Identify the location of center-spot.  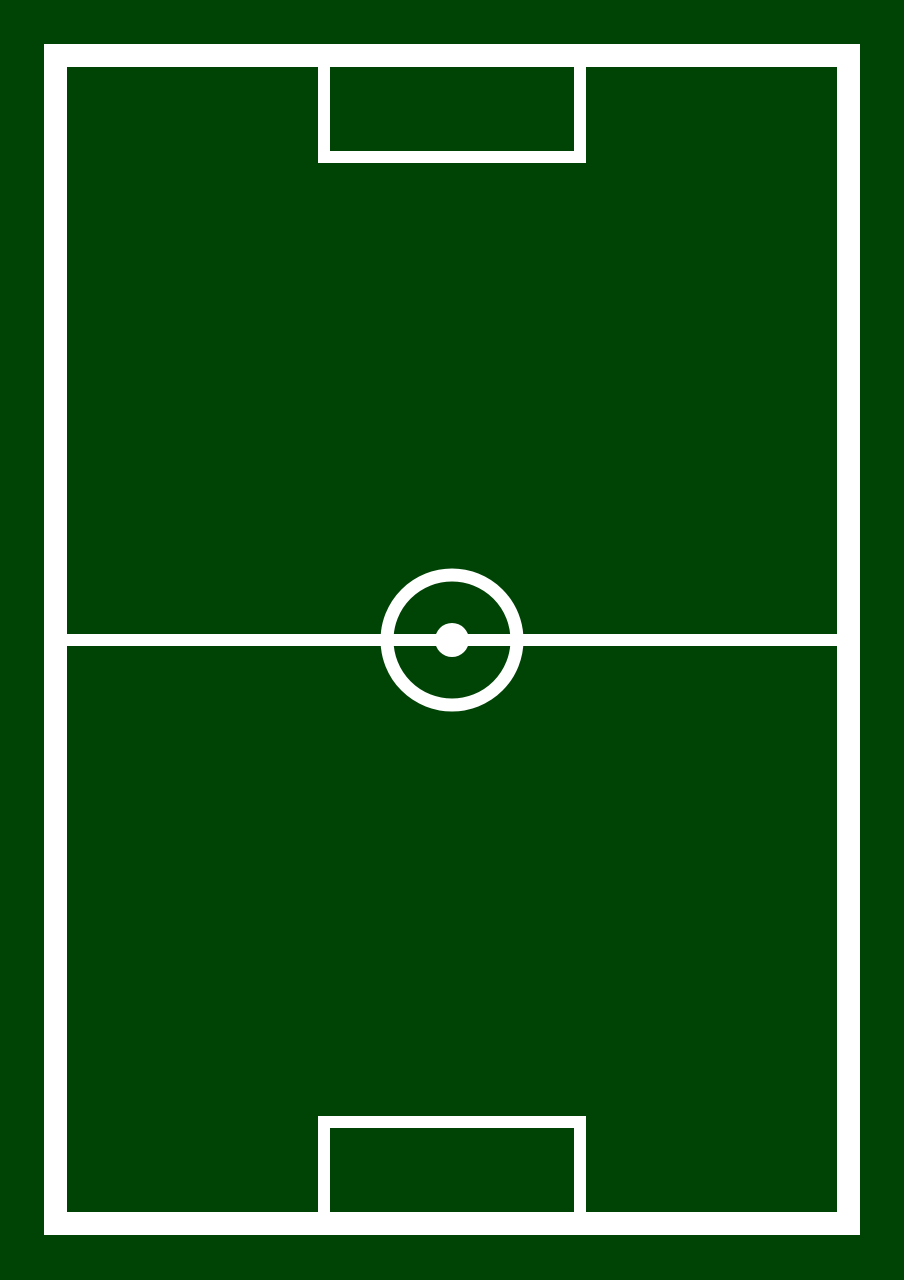
(452, 640).